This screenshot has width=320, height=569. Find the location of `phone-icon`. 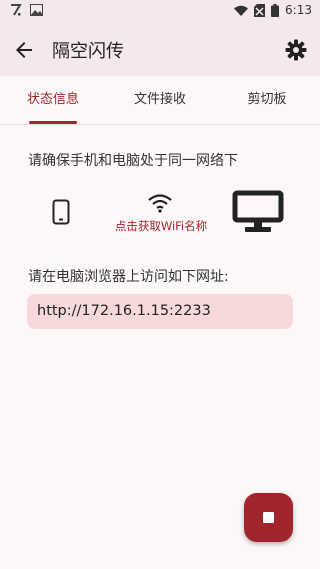

phone-icon is located at coordinates (61, 212).